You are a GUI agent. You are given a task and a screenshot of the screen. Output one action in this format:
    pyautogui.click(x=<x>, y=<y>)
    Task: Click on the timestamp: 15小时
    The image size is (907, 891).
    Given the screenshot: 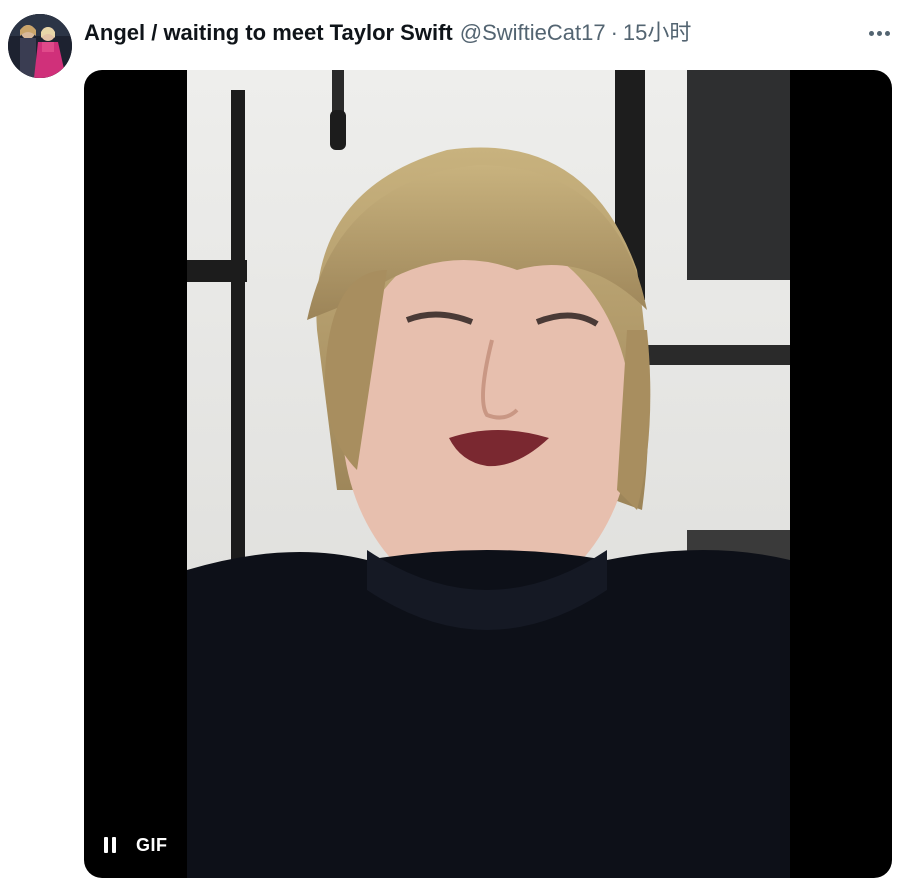 What is the action you would take?
    pyautogui.click(x=657, y=33)
    